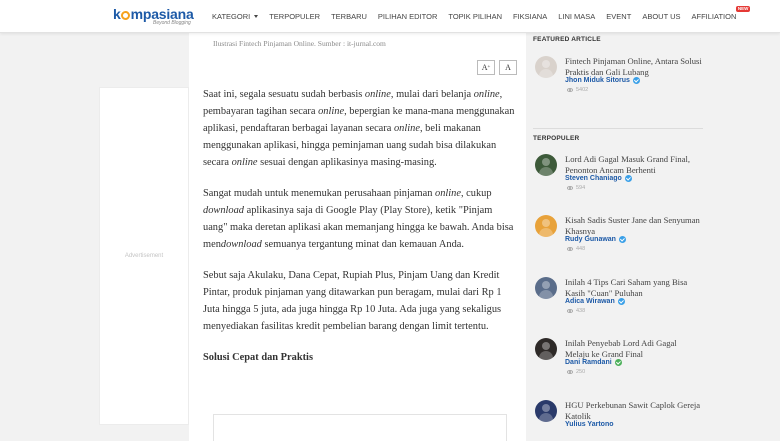 The height and width of the screenshot is (441, 780). What do you see at coordinates (349, 16) in the screenshot?
I see `nav-item-terbaru: TERBARU` at bounding box center [349, 16].